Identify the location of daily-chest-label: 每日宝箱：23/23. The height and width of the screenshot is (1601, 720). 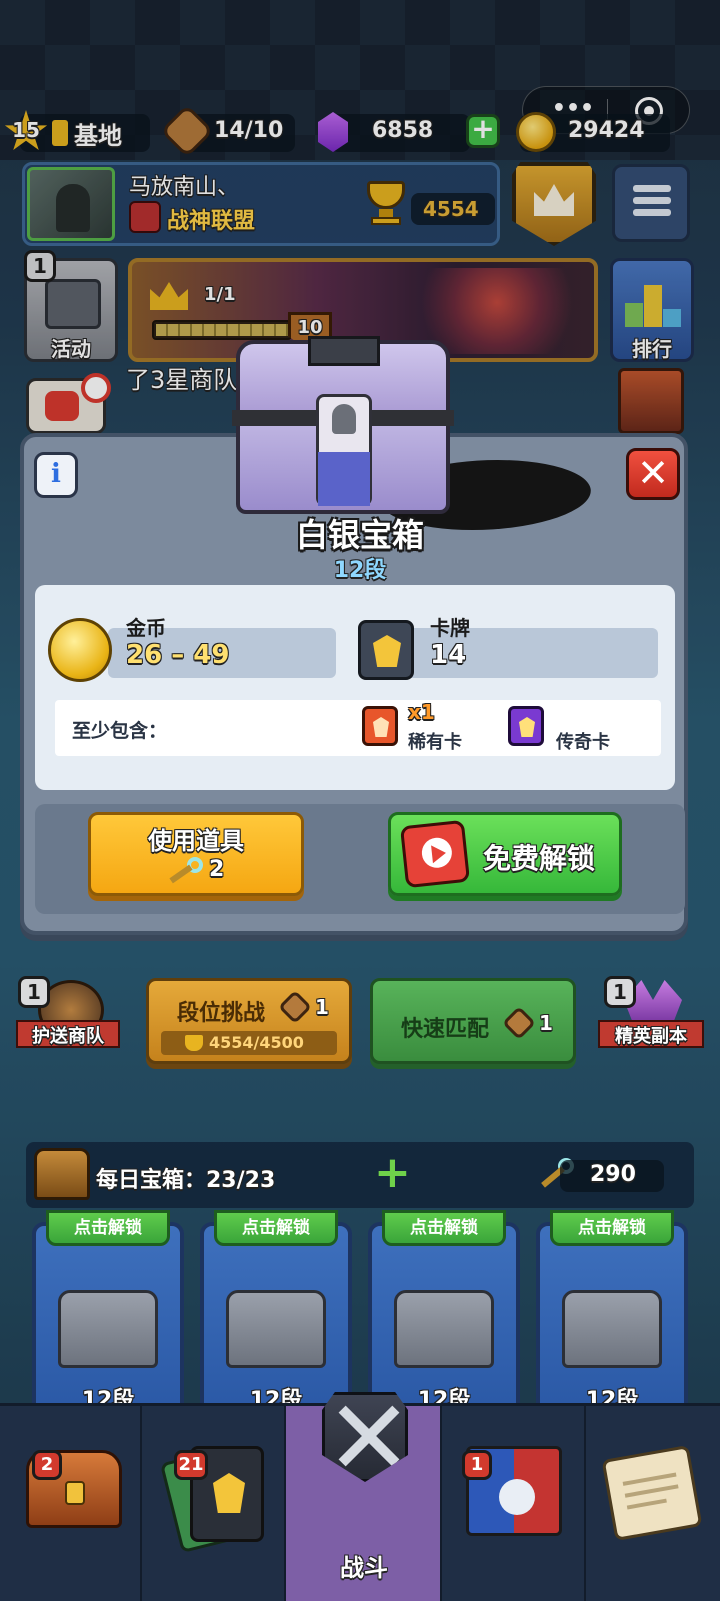
(186, 1180).